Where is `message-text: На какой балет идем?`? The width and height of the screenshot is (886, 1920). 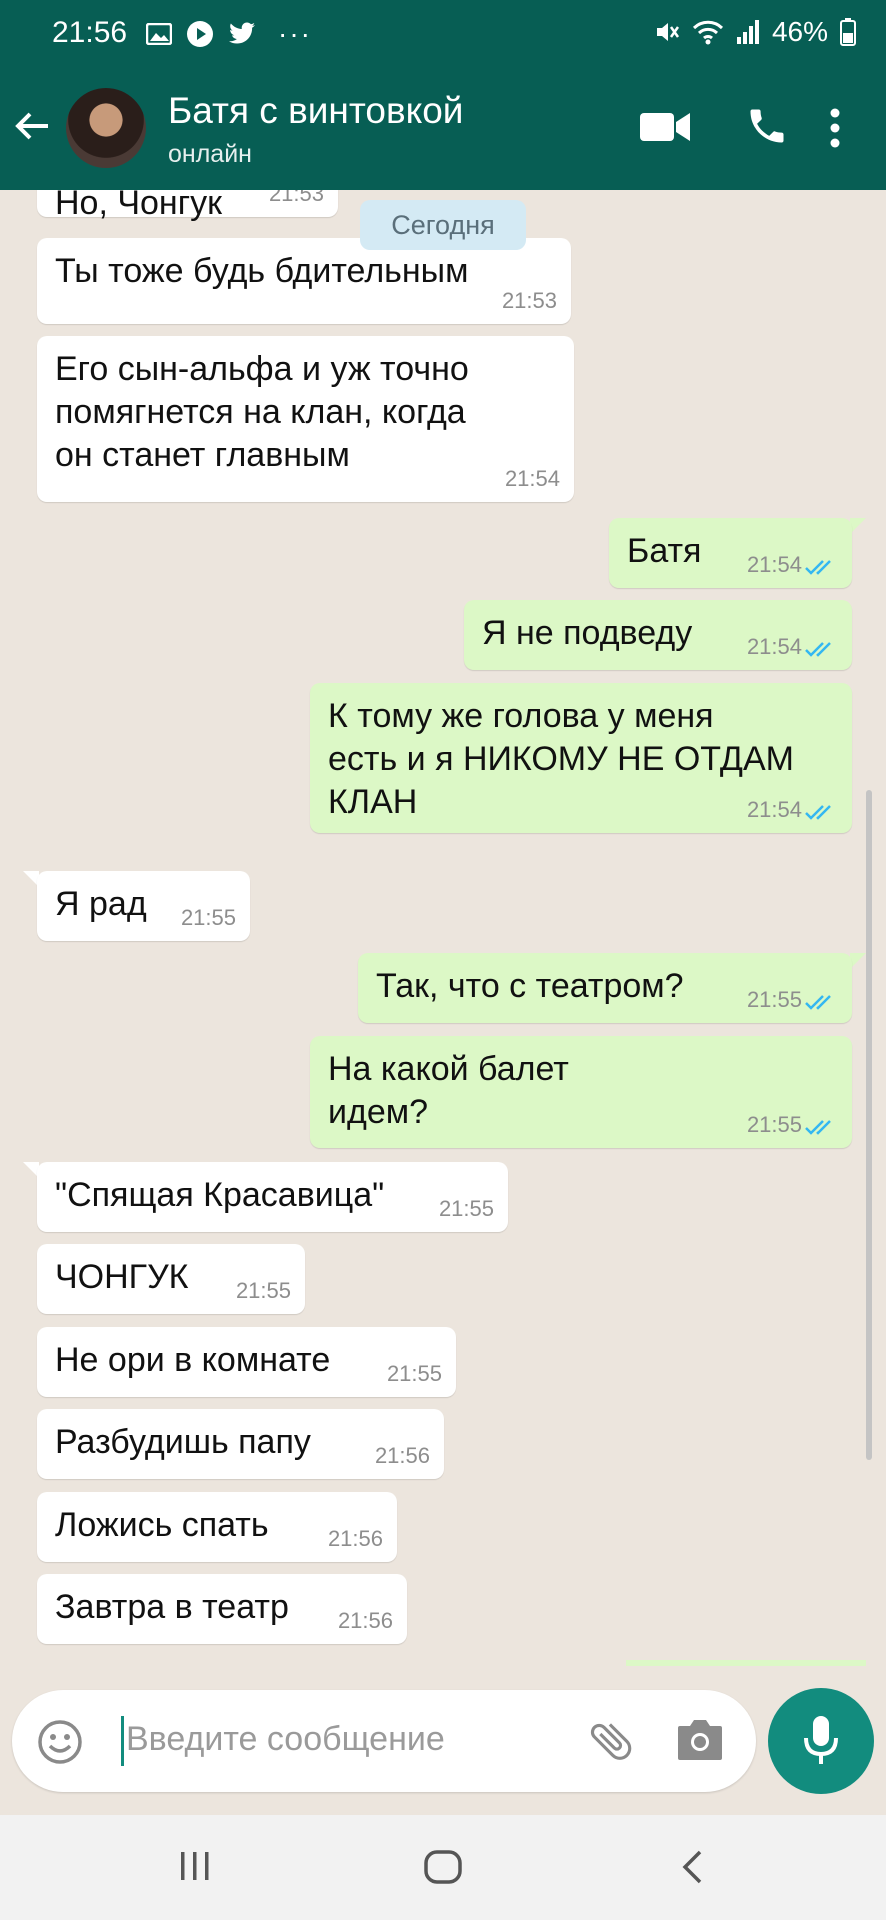 message-text: На какой балет идем? is located at coordinates (448, 1090).